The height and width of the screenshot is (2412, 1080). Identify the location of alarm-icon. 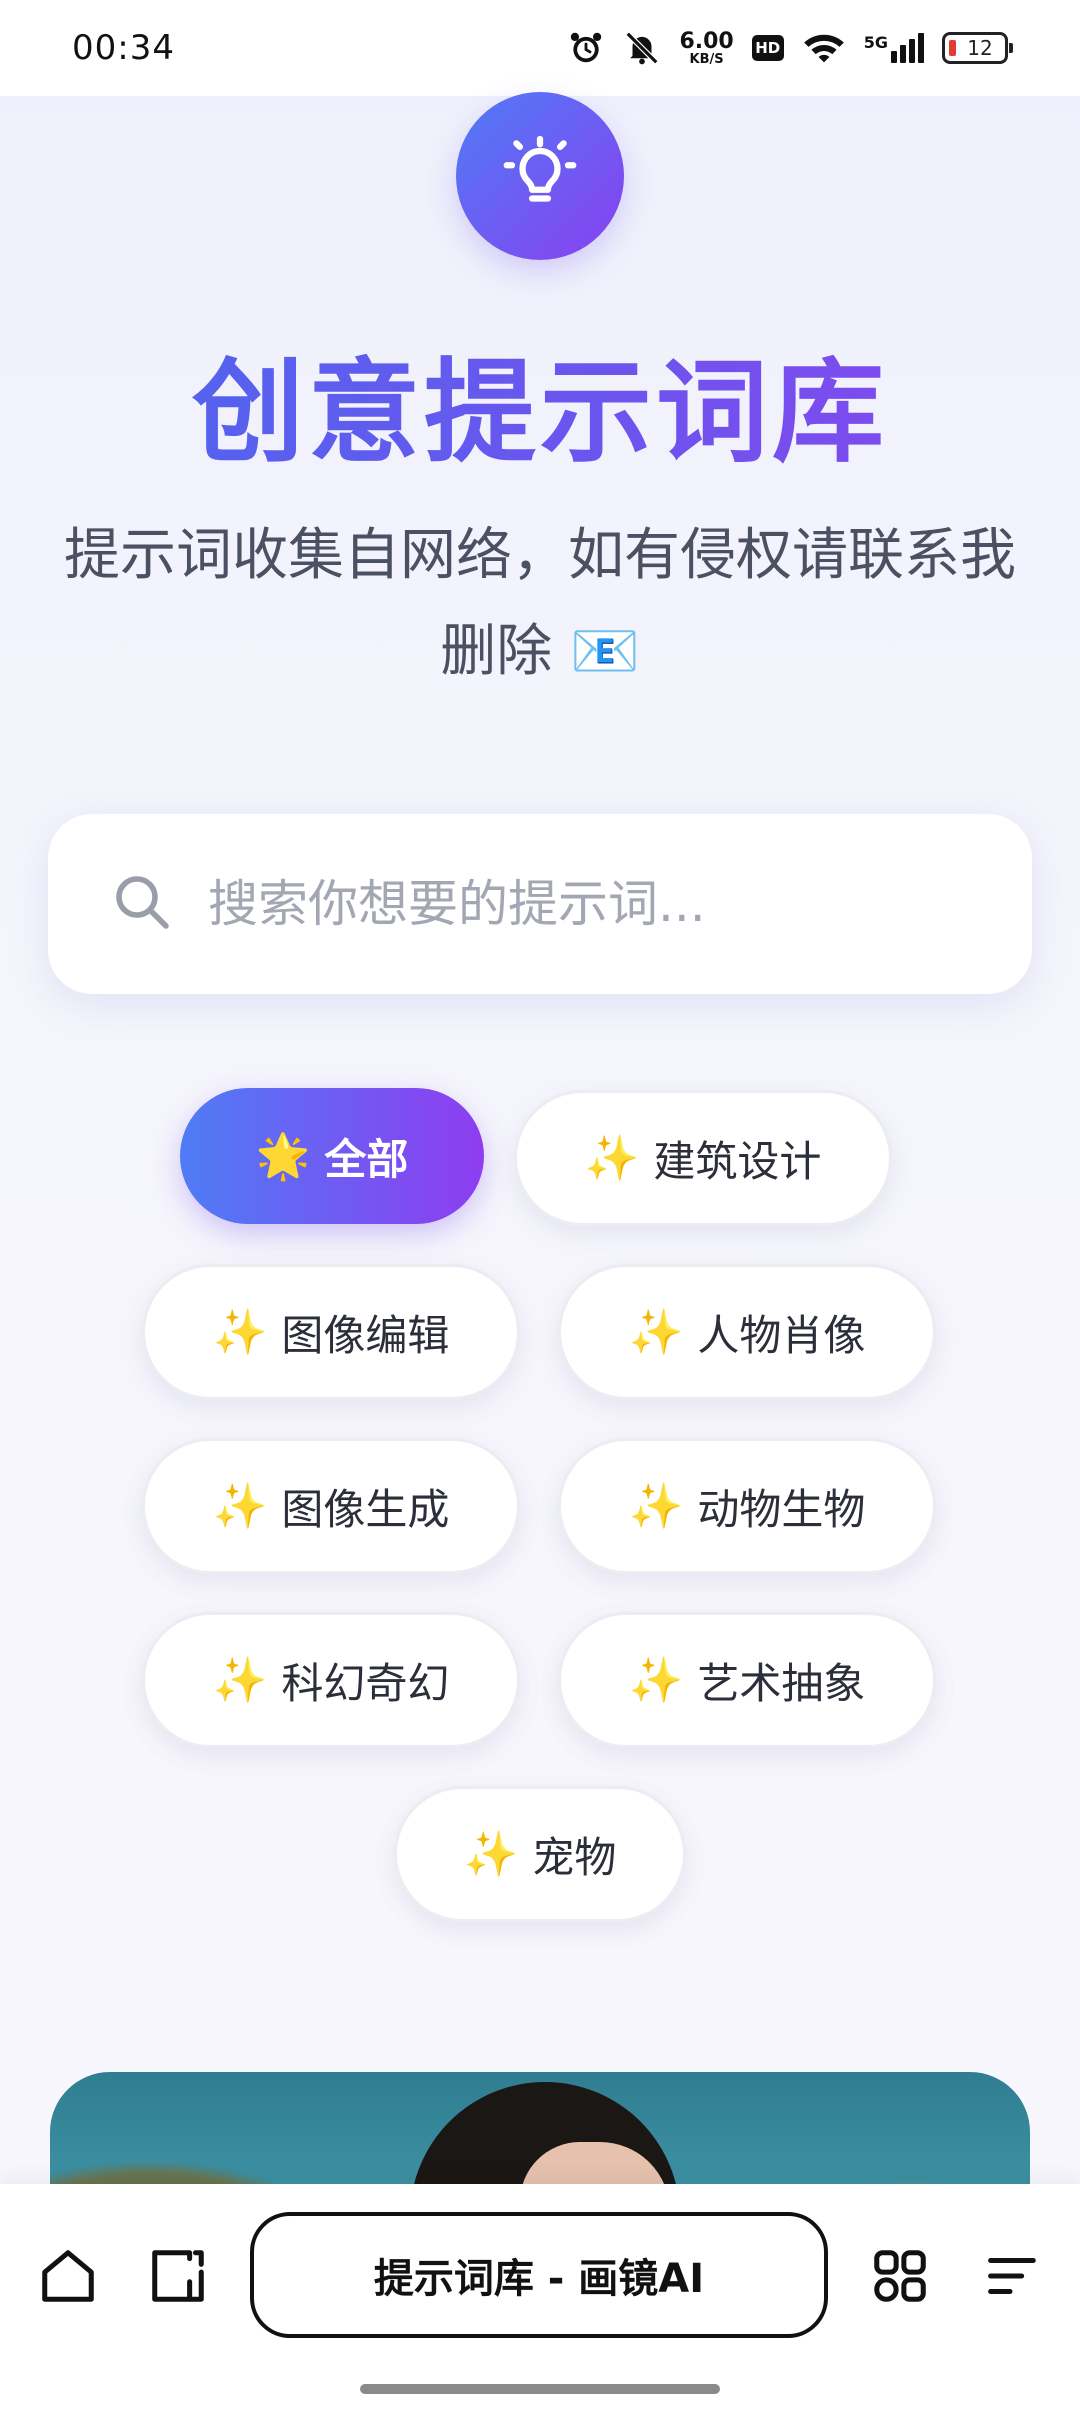
(586, 48).